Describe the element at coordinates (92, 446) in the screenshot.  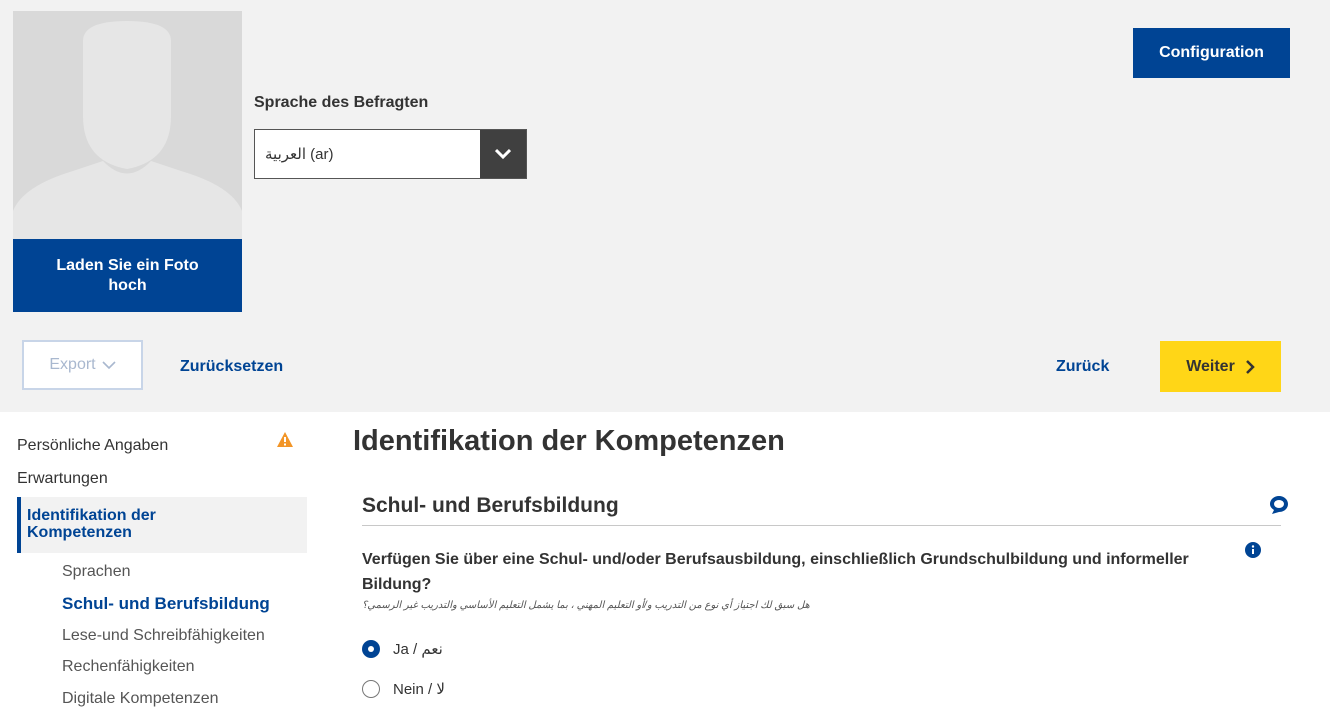
I see `sidebar-item-personal-data: Persönliche Angaben` at that location.